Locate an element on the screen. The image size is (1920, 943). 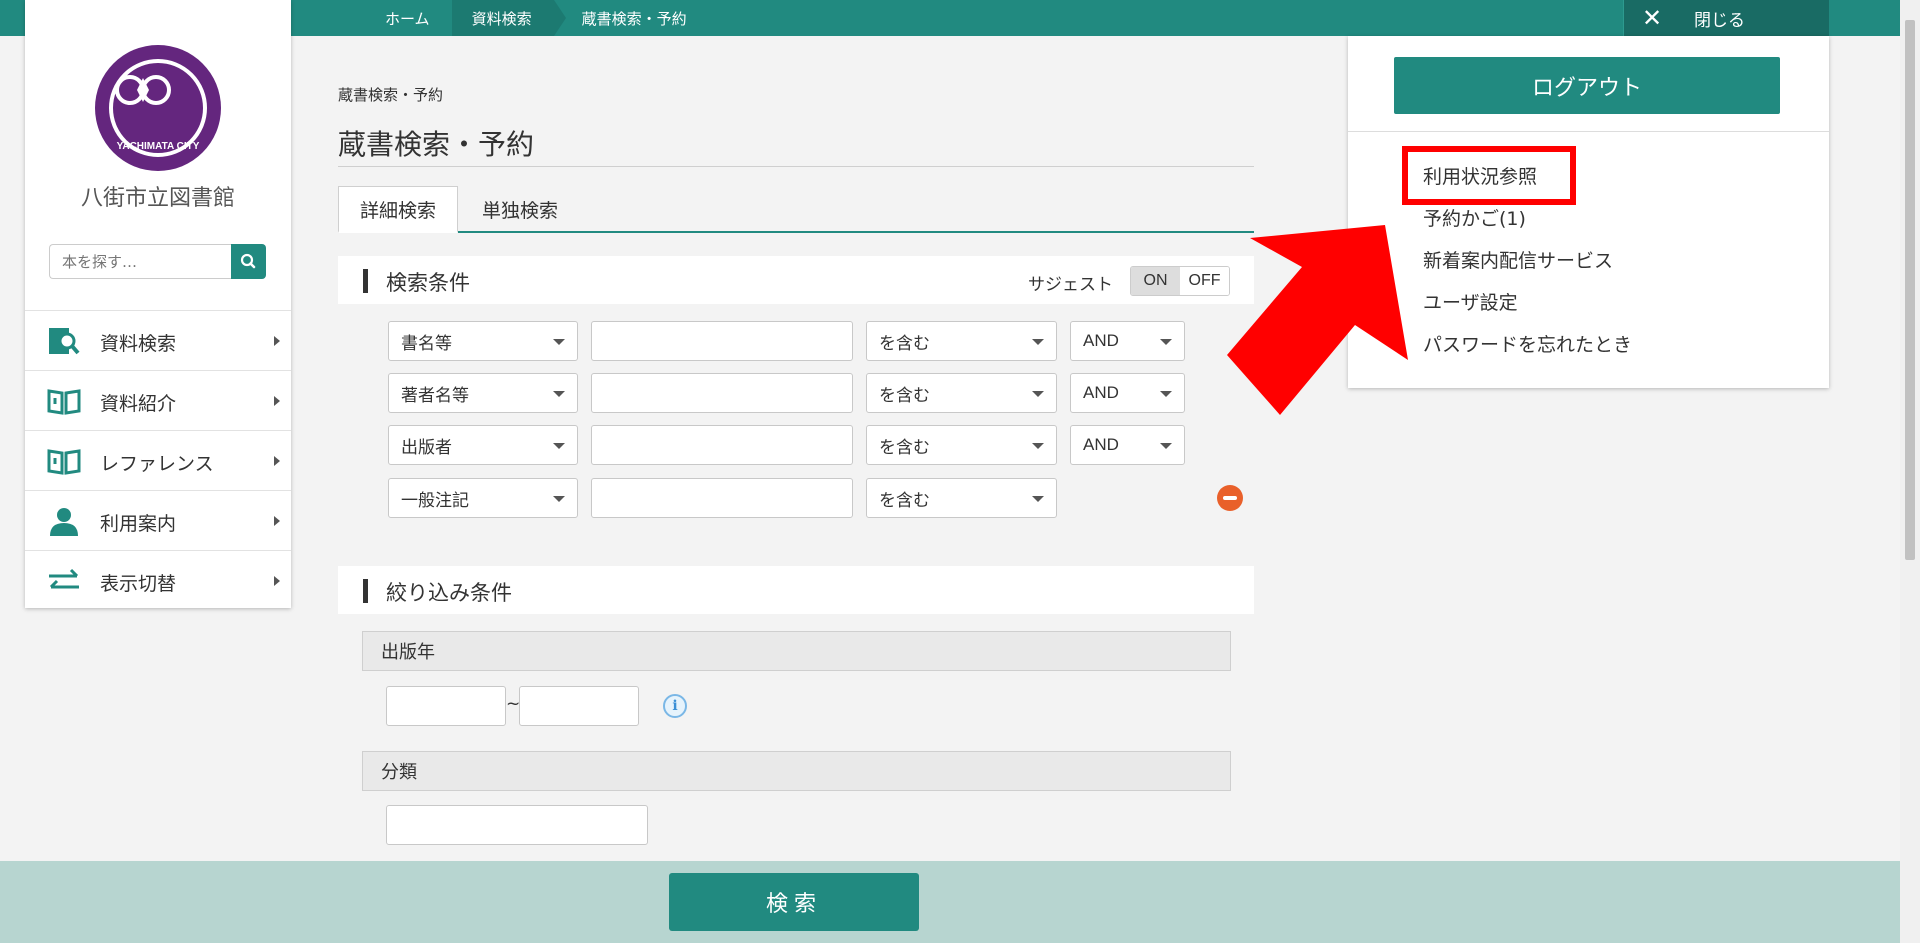
section-title: 絞り込み条件 is located at coordinates (449, 593).